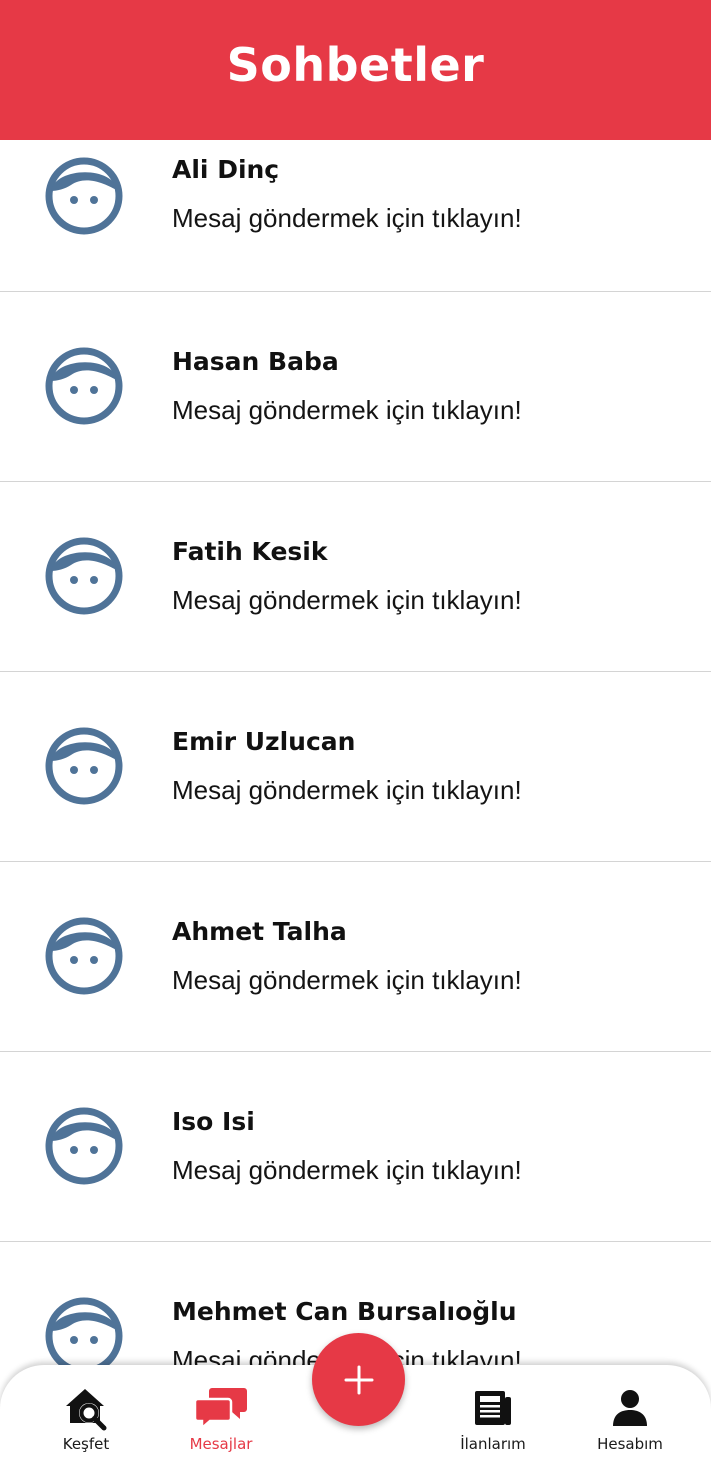 The height and width of the screenshot is (1462, 711). I want to click on nav-label-ilanlarim: İlanlarım, so click(493, 1444).